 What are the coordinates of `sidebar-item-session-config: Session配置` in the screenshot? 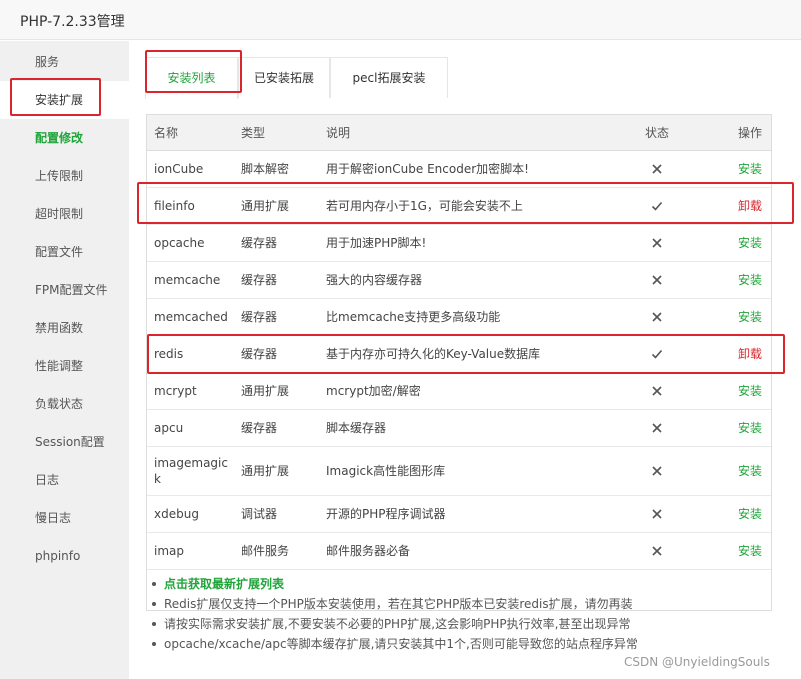 It's located at (64, 442).